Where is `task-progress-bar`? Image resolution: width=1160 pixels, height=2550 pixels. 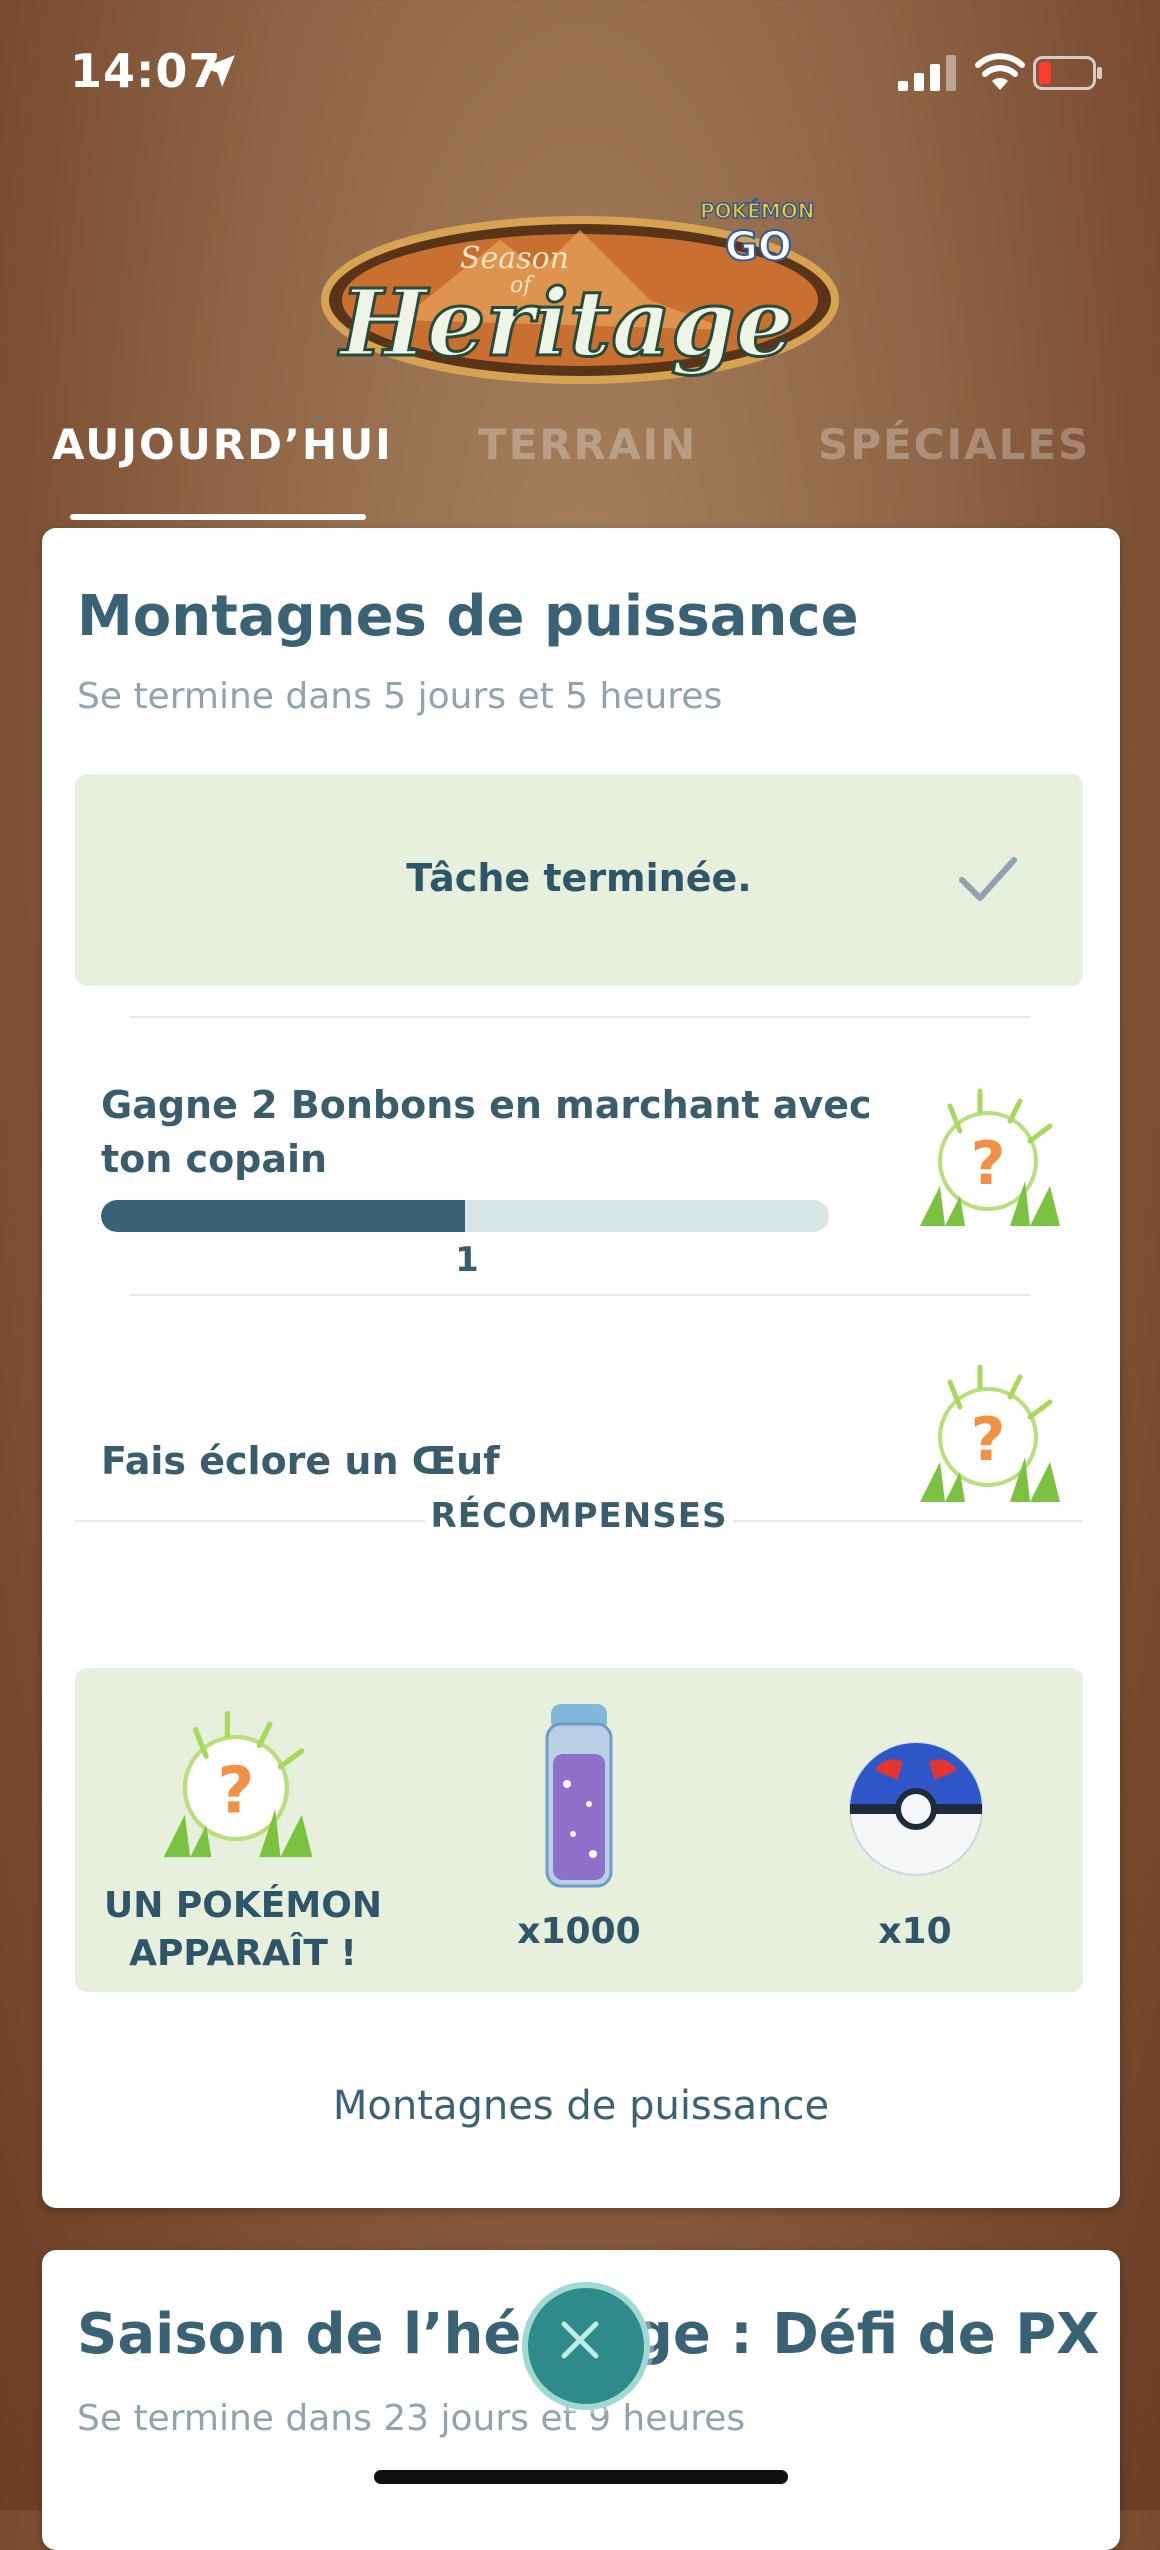
task-progress-bar is located at coordinates (465, 1216).